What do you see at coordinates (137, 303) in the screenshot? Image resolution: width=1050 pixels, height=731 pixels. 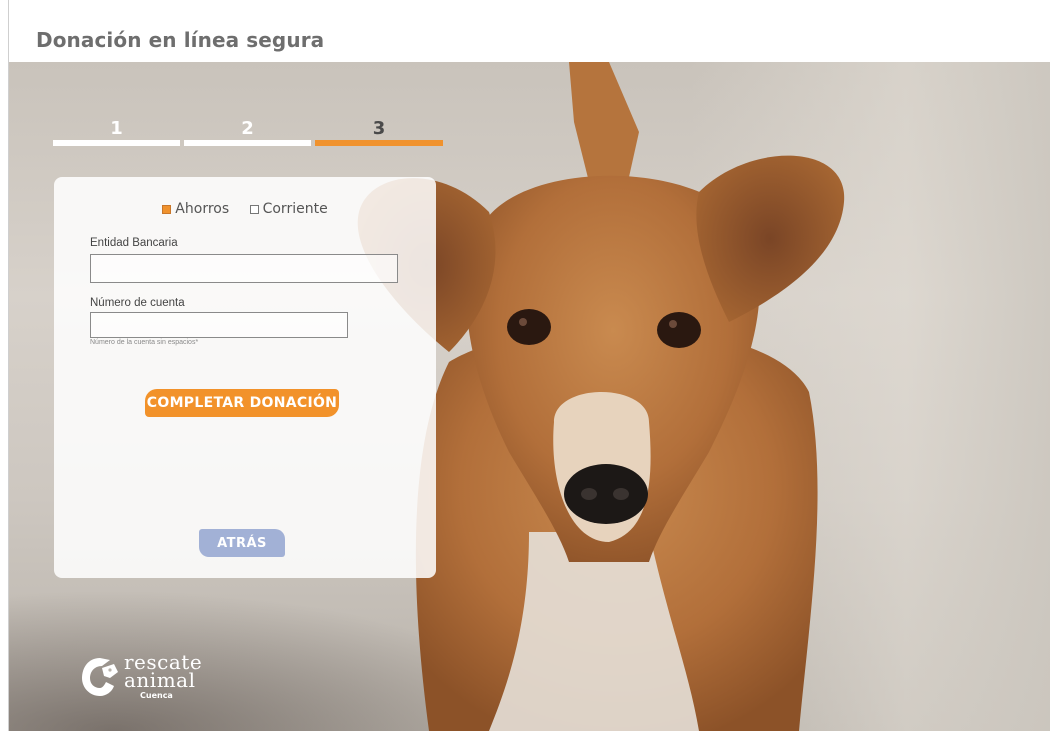 I see `account-number-label: Número de cuenta` at bounding box center [137, 303].